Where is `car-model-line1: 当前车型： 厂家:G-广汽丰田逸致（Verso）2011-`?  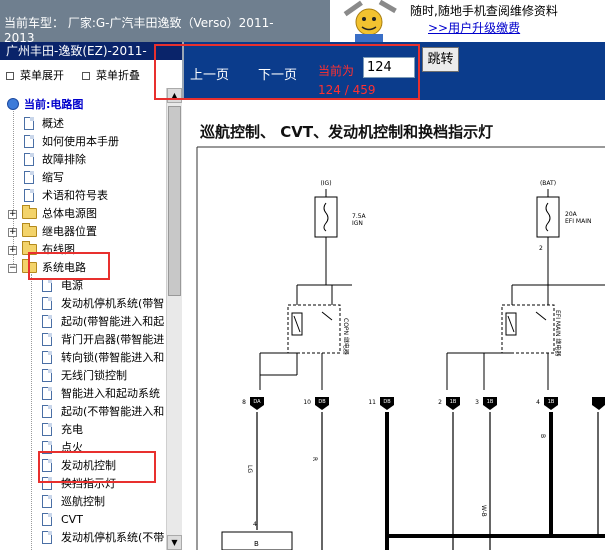 car-model-line1: 当前车型： 厂家:G-广汽丰田逸致（Verso）2011- is located at coordinates (139, 23).